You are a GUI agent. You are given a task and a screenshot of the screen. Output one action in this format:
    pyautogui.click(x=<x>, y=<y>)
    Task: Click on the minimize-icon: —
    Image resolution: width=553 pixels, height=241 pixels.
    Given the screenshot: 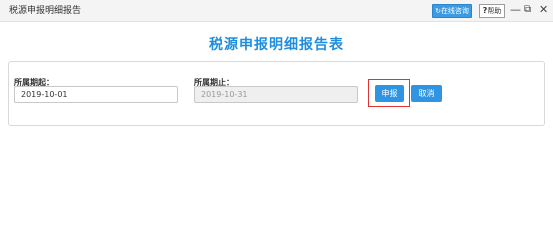 What is the action you would take?
    pyautogui.click(x=515, y=10)
    